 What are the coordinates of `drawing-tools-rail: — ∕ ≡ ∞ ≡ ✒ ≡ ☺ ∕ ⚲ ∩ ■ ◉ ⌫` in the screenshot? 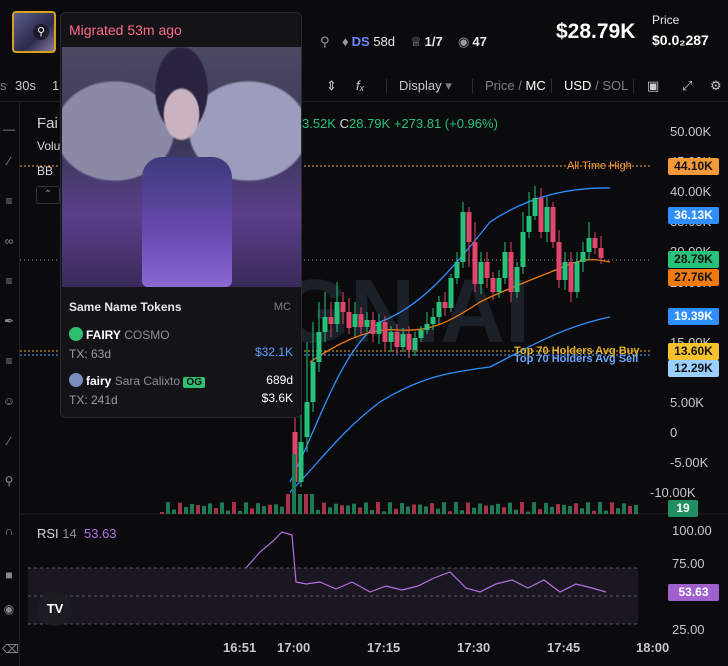 It's located at (10, 384).